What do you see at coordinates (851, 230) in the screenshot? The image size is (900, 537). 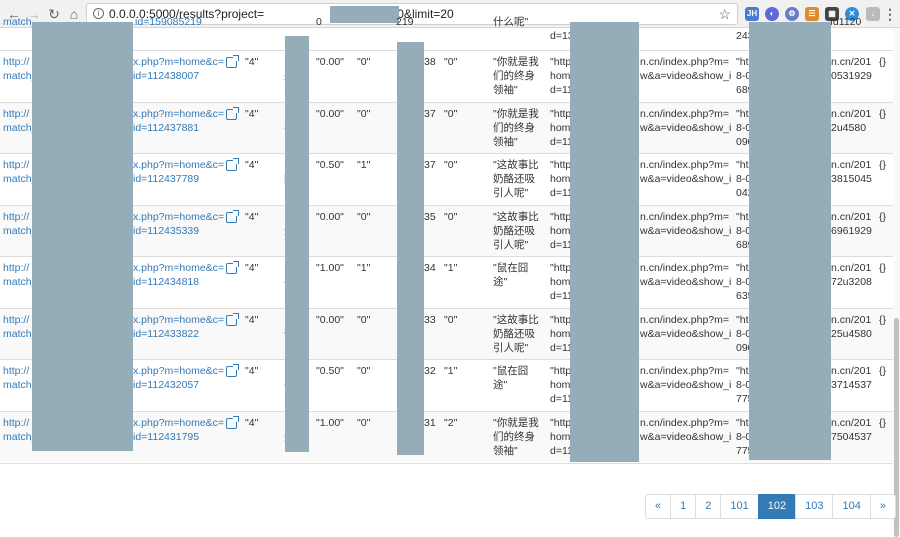 I see `datetime-cell: 6961929` at bounding box center [851, 230].